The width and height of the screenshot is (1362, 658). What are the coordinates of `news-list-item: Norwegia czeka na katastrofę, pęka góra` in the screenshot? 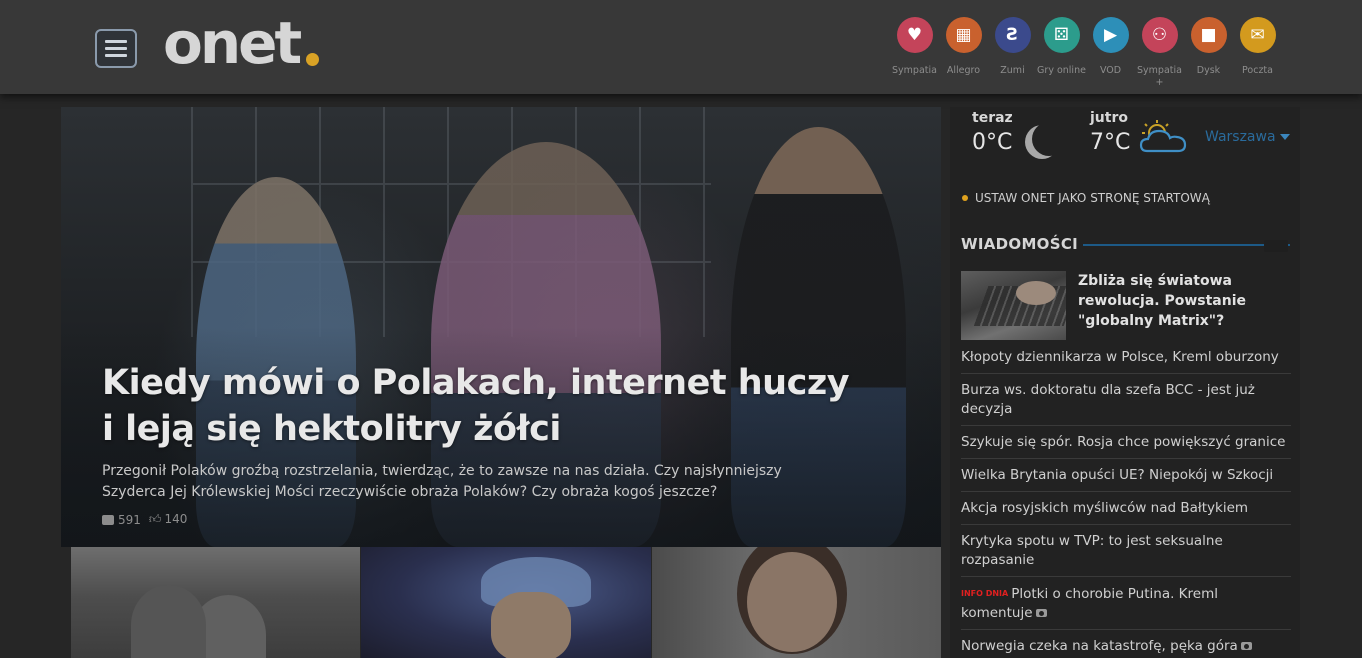 It's located at (1126, 643).